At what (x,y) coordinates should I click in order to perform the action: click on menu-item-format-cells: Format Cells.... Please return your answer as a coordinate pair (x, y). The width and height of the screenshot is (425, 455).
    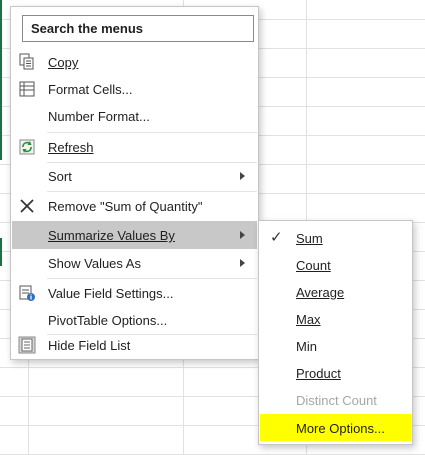
    Looking at the image, I should click on (134, 89).